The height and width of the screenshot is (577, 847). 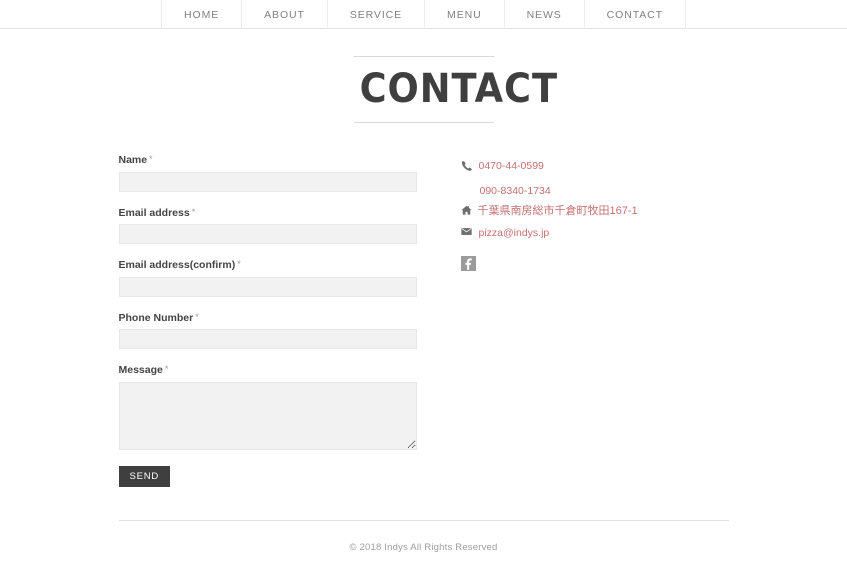 What do you see at coordinates (591, 190) in the screenshot?
I see `contact-phone-secondary-row: 090-8340-1734` at bounding box center [591, 190].